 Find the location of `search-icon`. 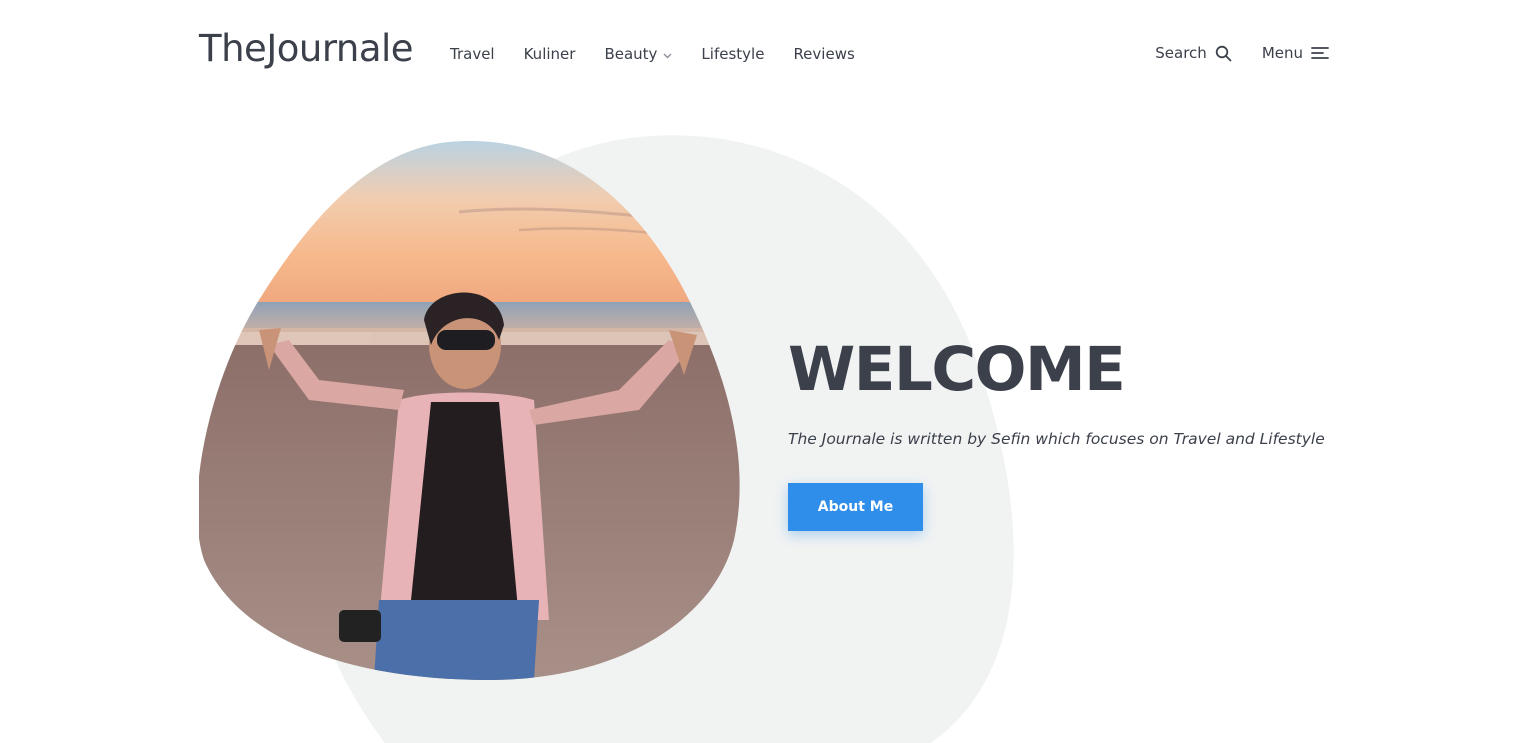

search-icon is located at coordinates (1223, 53).